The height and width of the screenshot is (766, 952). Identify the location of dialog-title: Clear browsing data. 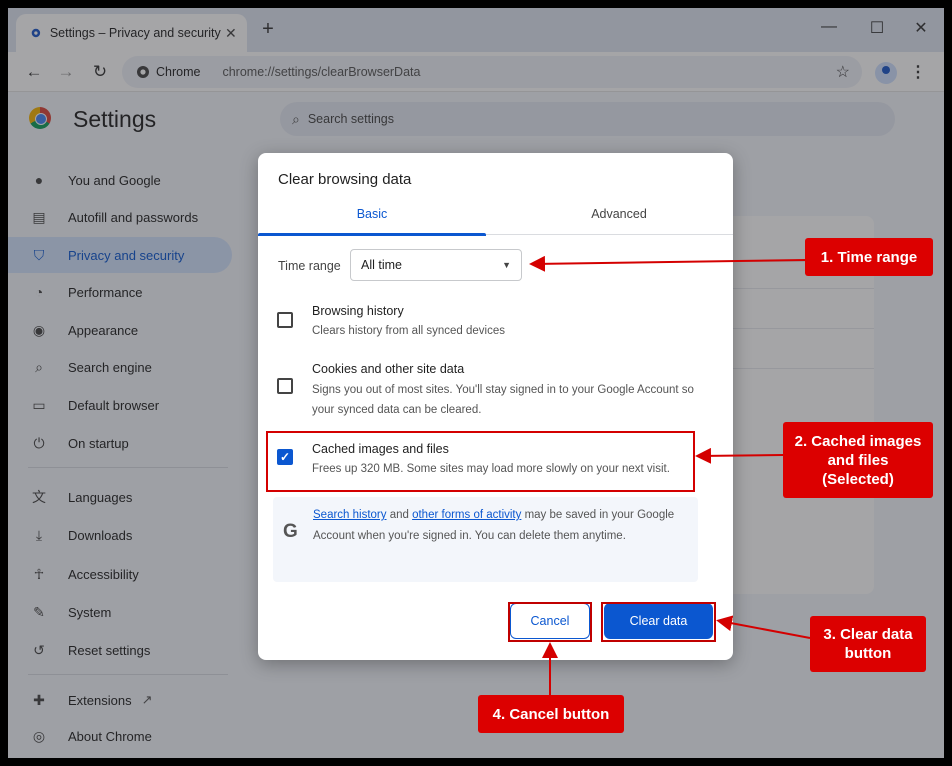
(345, 179).